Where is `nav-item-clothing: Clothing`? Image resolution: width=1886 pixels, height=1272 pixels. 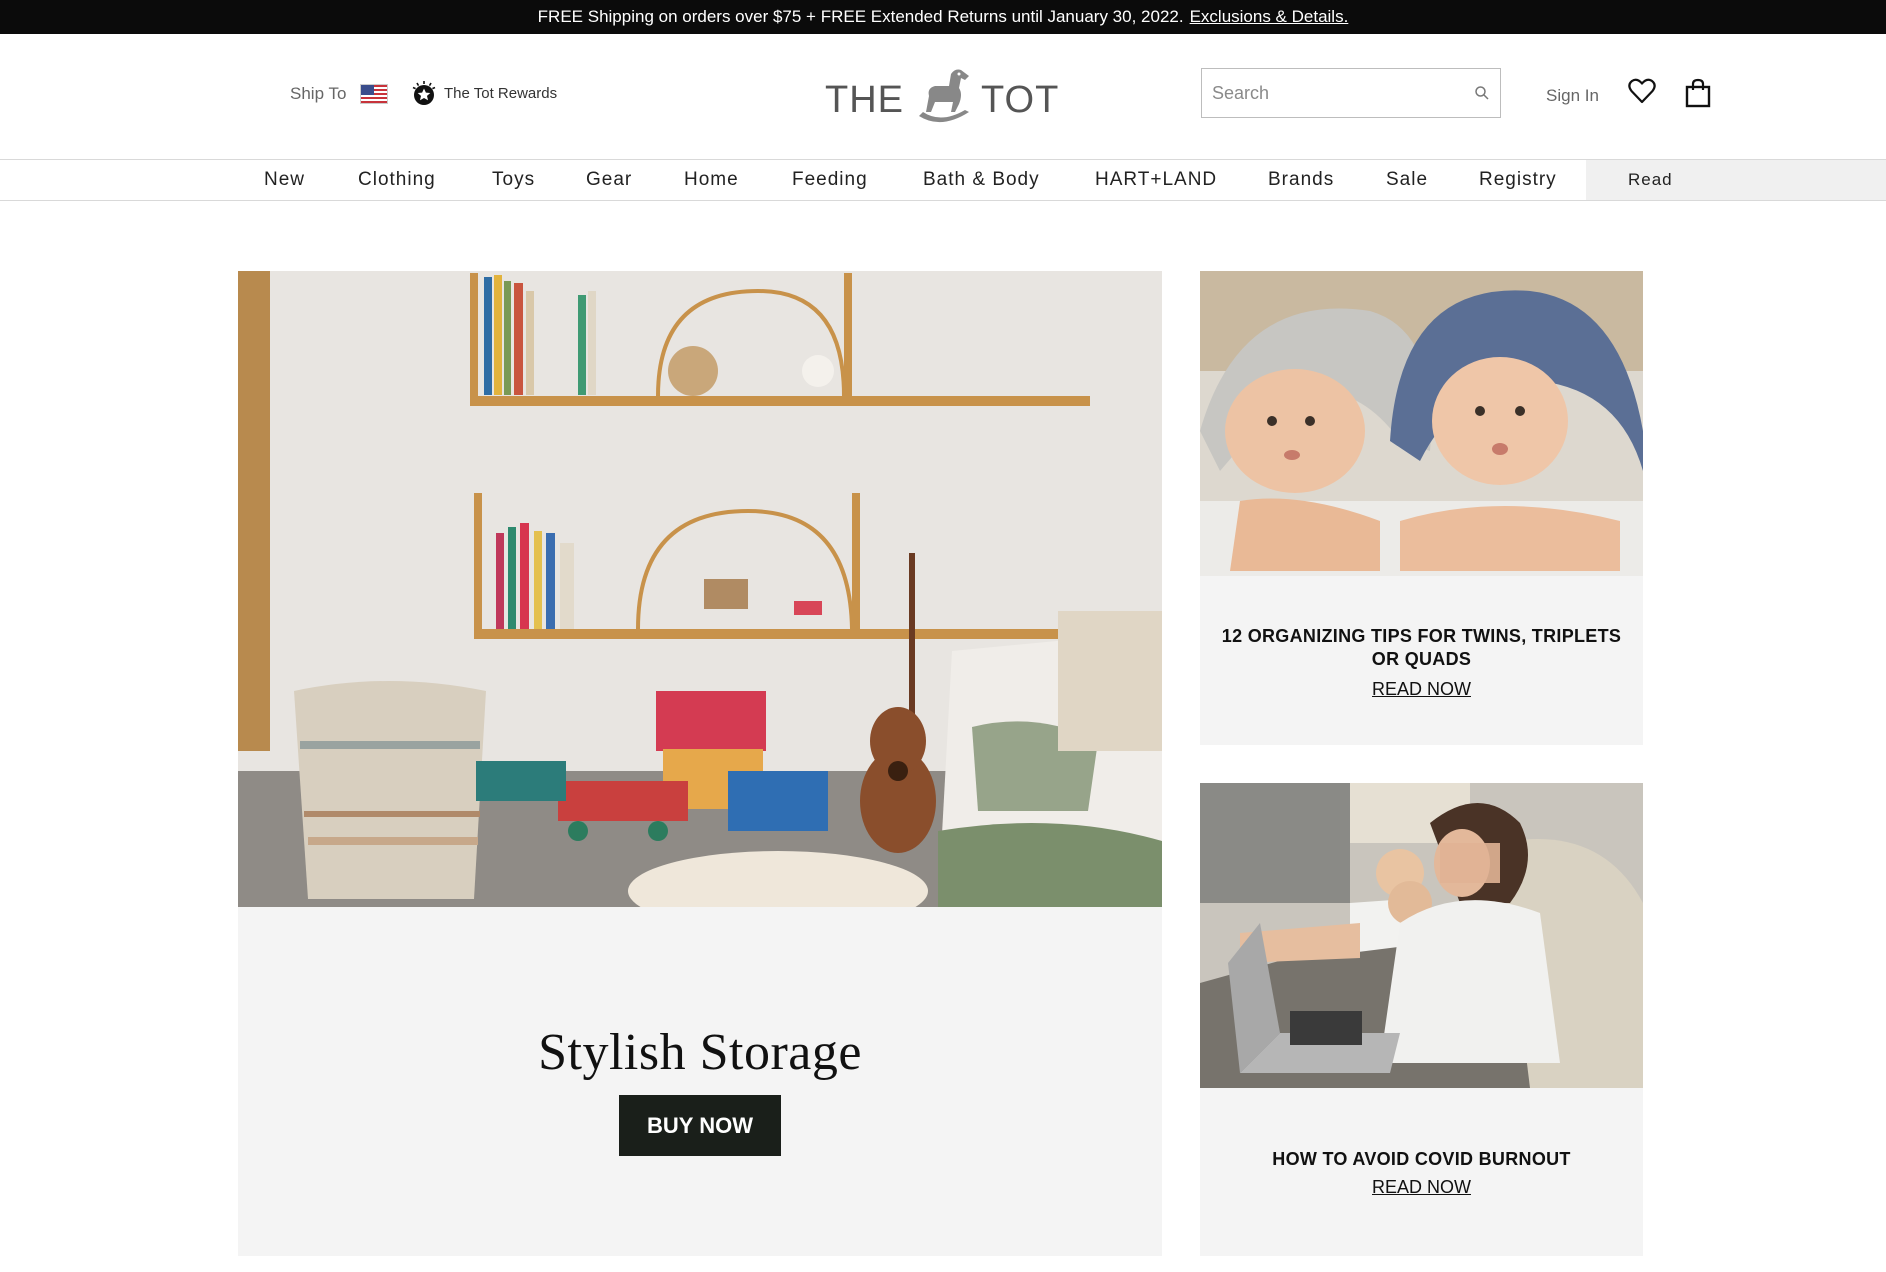 nav-item-clothing: Clothing is located at coordinates (397, 180).